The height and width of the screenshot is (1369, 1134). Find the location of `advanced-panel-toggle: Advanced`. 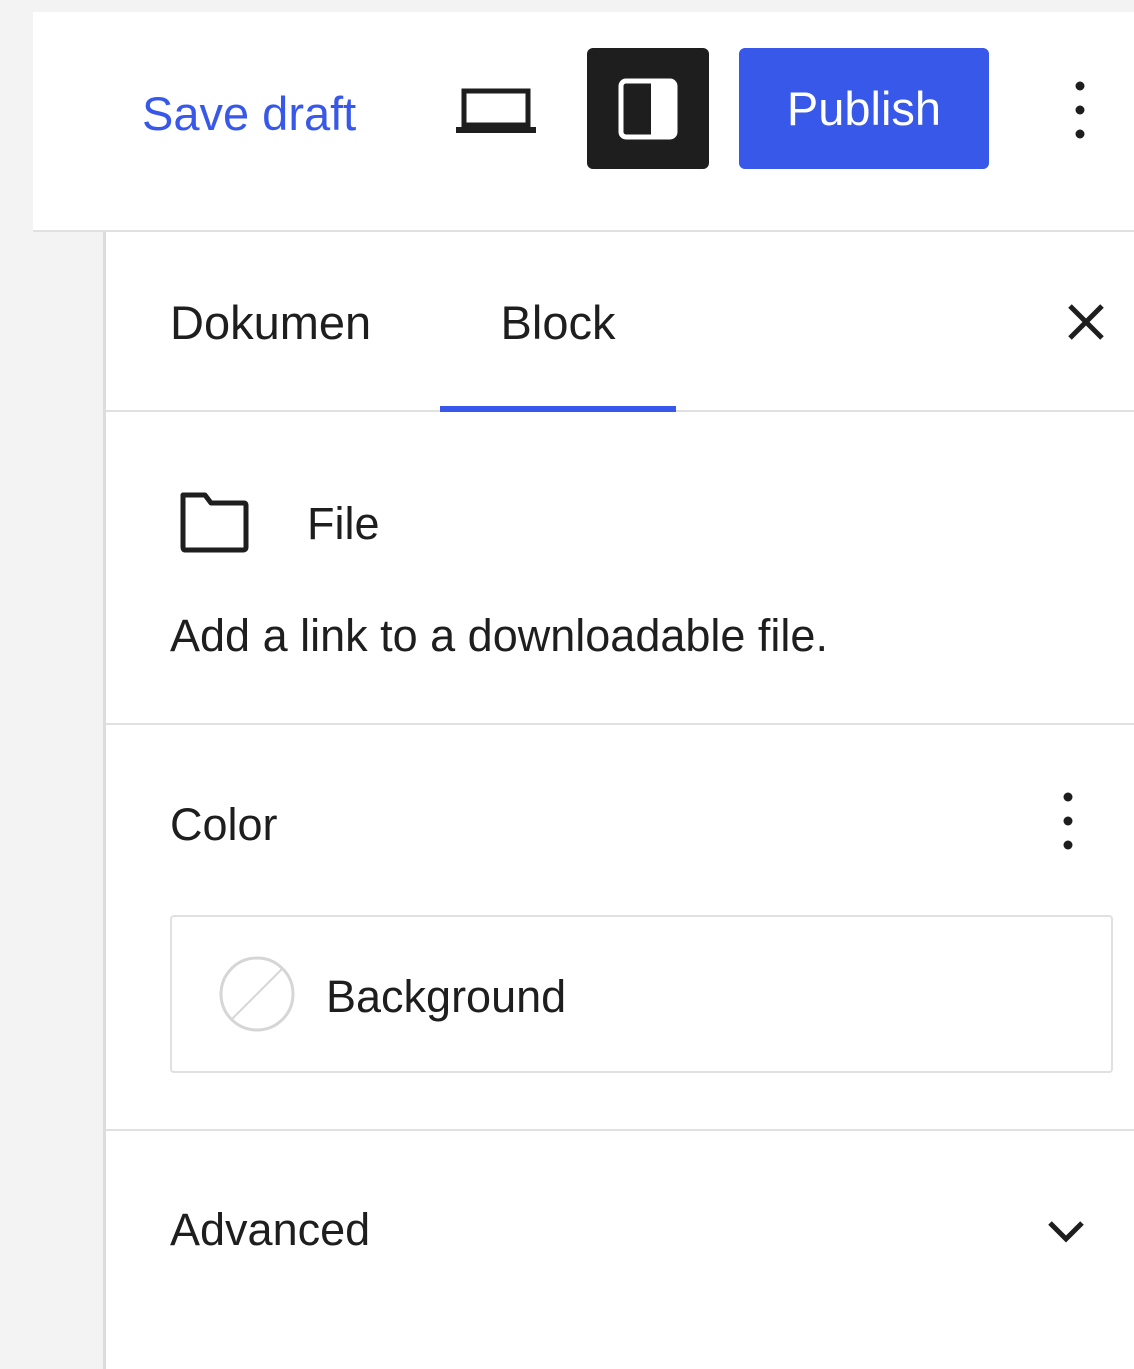

advanced-panel-toggle: Advanced is located at coordinates (620, 1231).